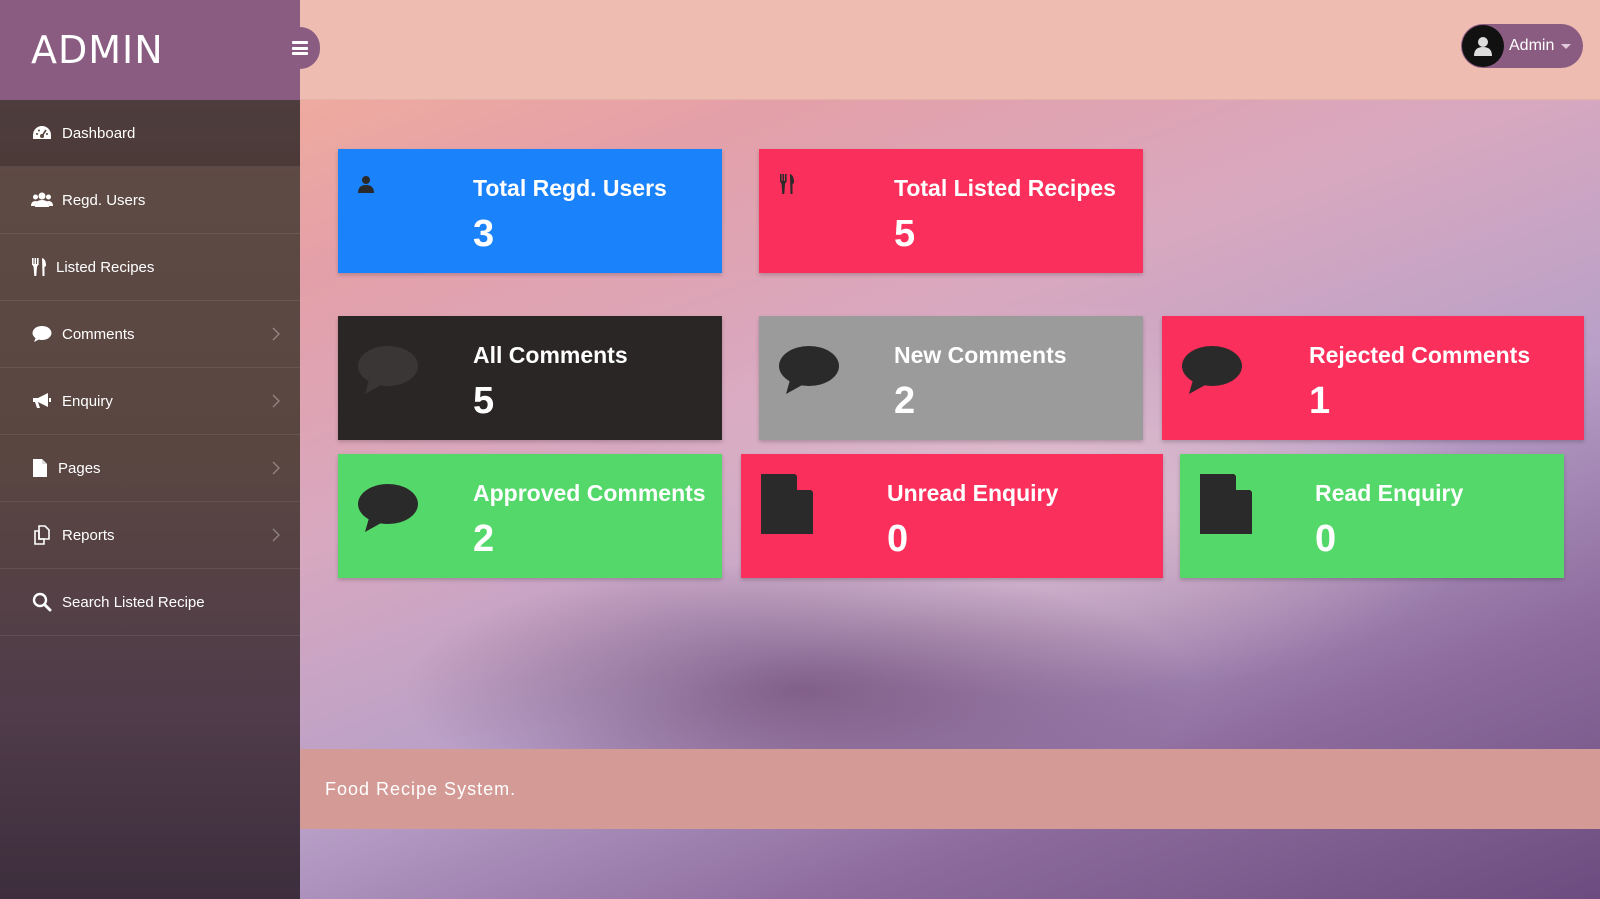 The width and height of the screenshot is (1600, 899). Describe the element at coordinates (150, 334) in the screenshot. I see `sidebar-item-comments: Comments` at that location.